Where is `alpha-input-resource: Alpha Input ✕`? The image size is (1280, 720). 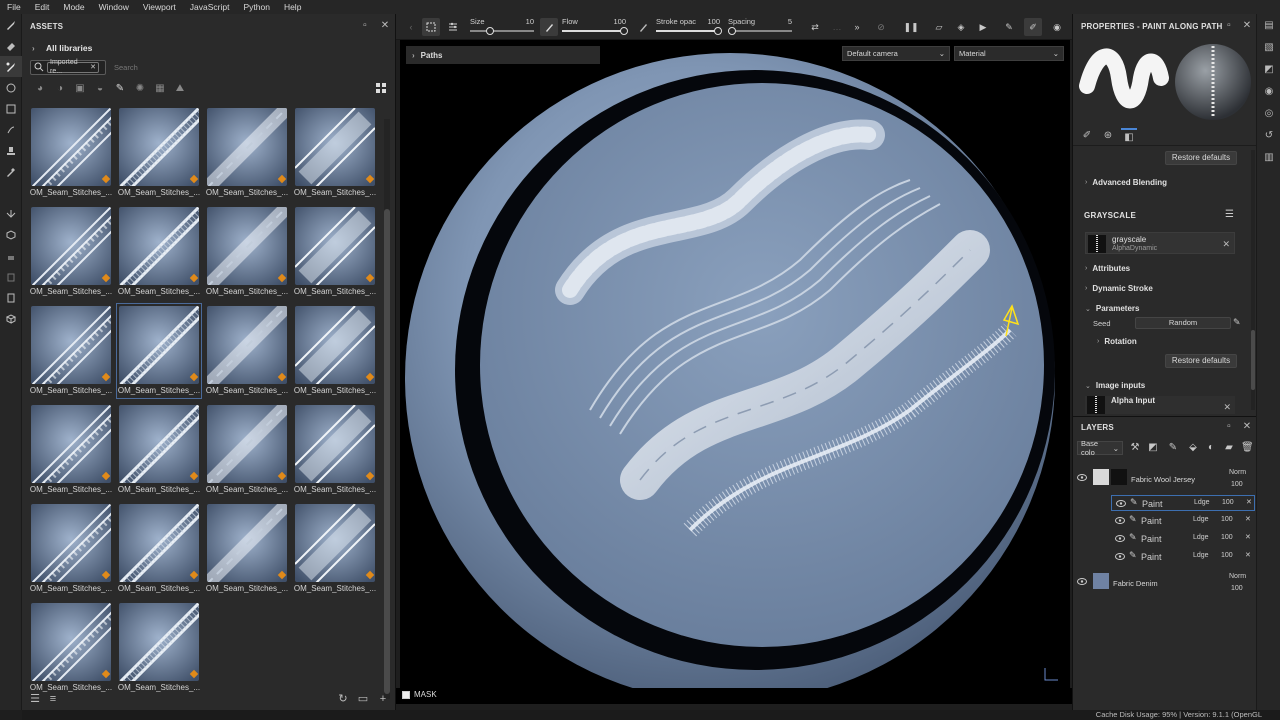 alpha-input-resource: Alpha Input ✕ is located at coordinates (1160, 405).